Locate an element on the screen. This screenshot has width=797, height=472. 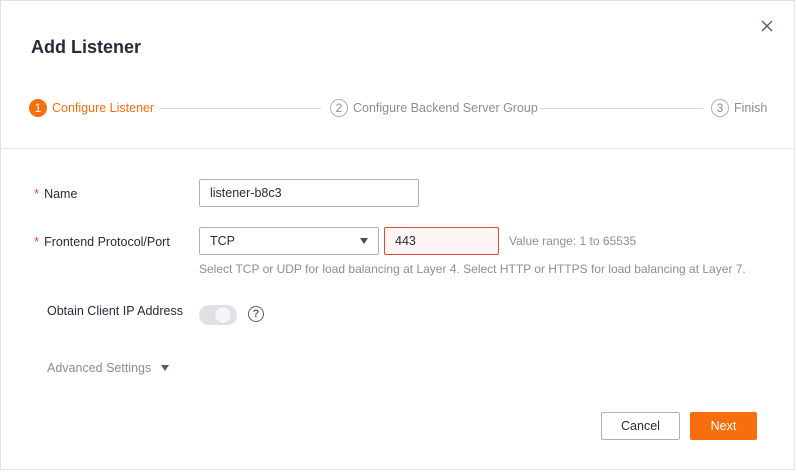
port-range-hint: Value range: 1 to 65535 is located at coordinates (573, 241).